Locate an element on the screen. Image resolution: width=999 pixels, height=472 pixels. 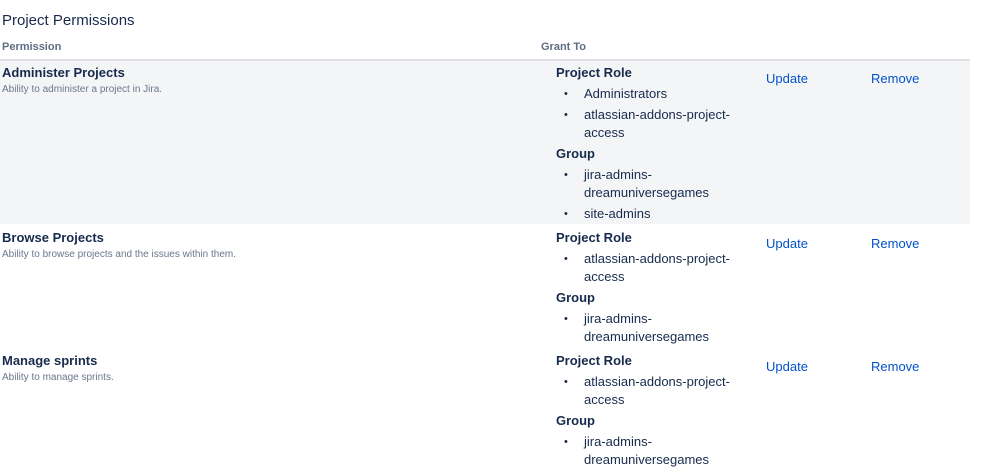
grant-item-label: Administrators is located at coordinates (626, 93).